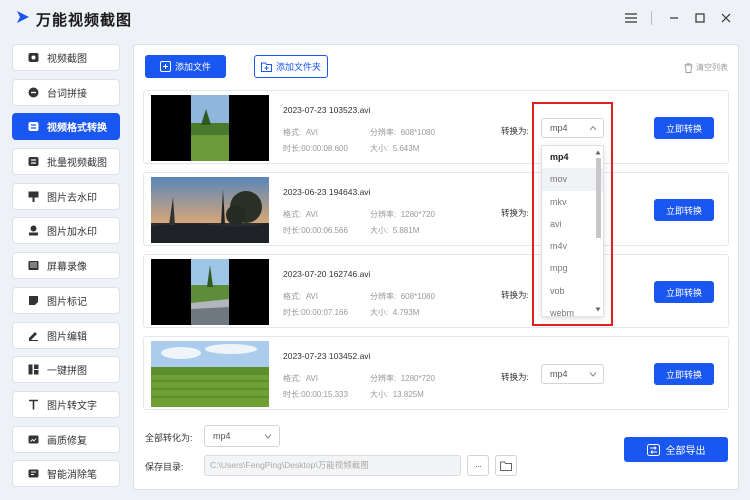 This screenshot has height=500, width=750. What do you see at coordinates (688, 67) in the screenshot?
I see `trash-icon` at bounding box center [688, 67].